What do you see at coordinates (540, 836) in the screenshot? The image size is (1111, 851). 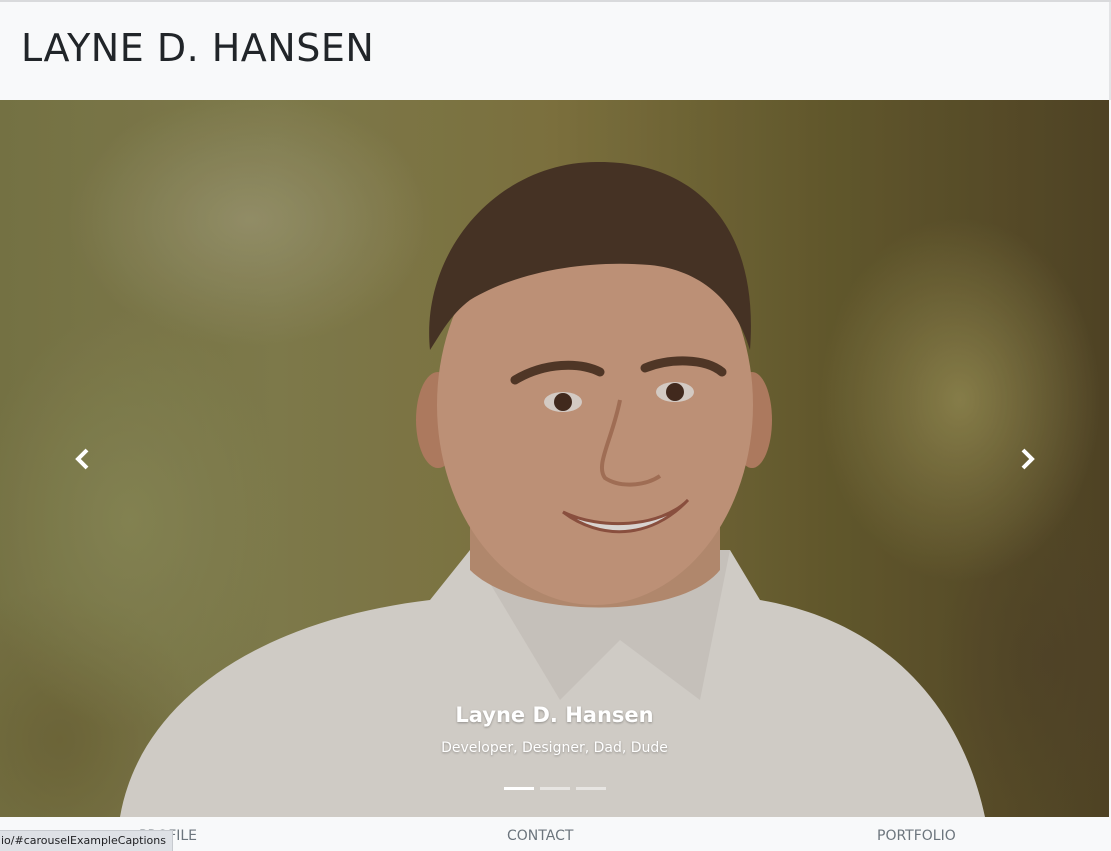 I see `nav-link-contact: CONTACT` at bounding box center [540, 836].